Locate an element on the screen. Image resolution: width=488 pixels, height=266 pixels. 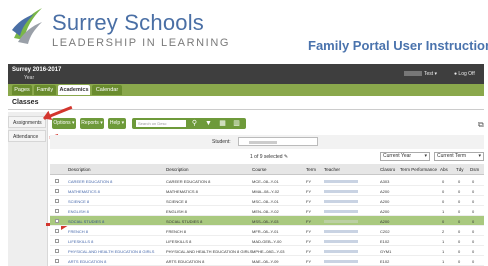
cell-c2: PHYSICAL AND HEALTH EDUCATION 8 GIRLS is located at coordinates (209, 251).